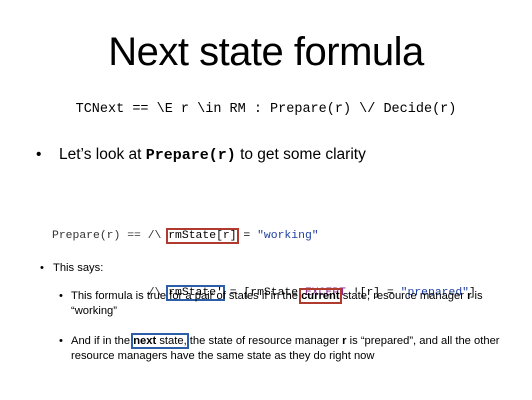 Image resolution: width=532 pixels, height=400 pixels. Describe the element at coordinates (288, 236) in the screenshot. I see `working-literal: "working"` at that location.